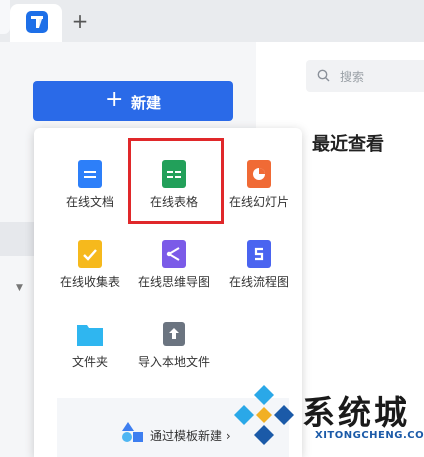  Describe the element at coordinates (90, 174) in the screenshot. I see `doc-icon` at that location.